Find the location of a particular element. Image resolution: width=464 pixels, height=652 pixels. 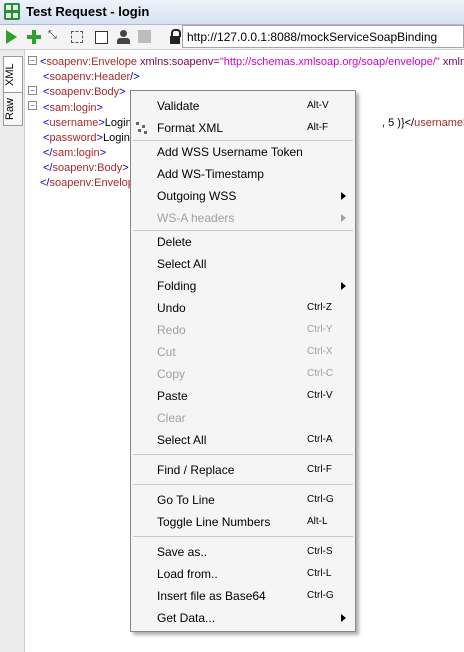

soapui-app-icon is located at coordinates (12, 11).